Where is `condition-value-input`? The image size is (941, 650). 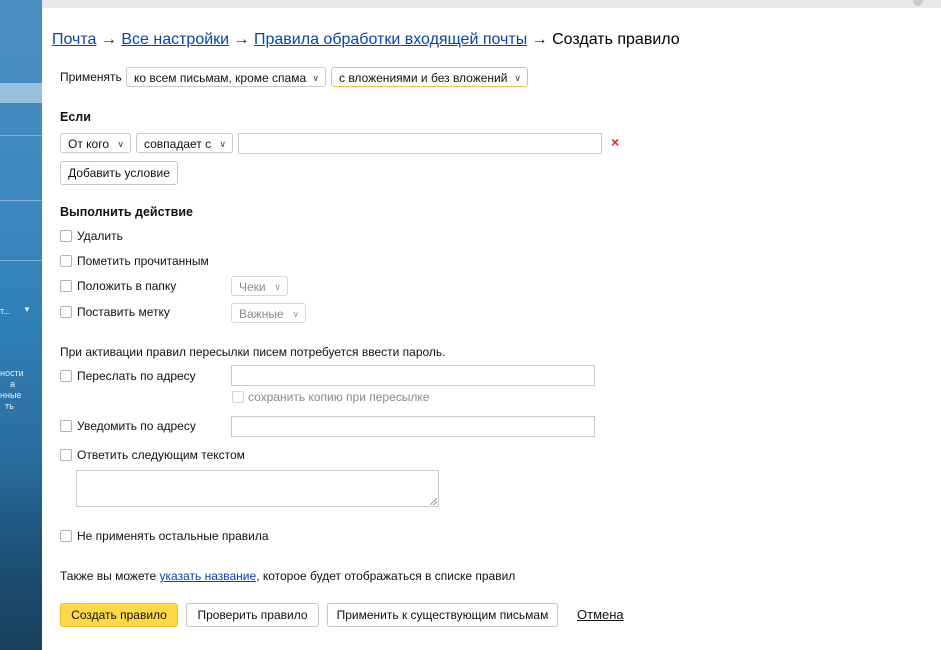 condition-value-input is located at coordinates (420, 143).